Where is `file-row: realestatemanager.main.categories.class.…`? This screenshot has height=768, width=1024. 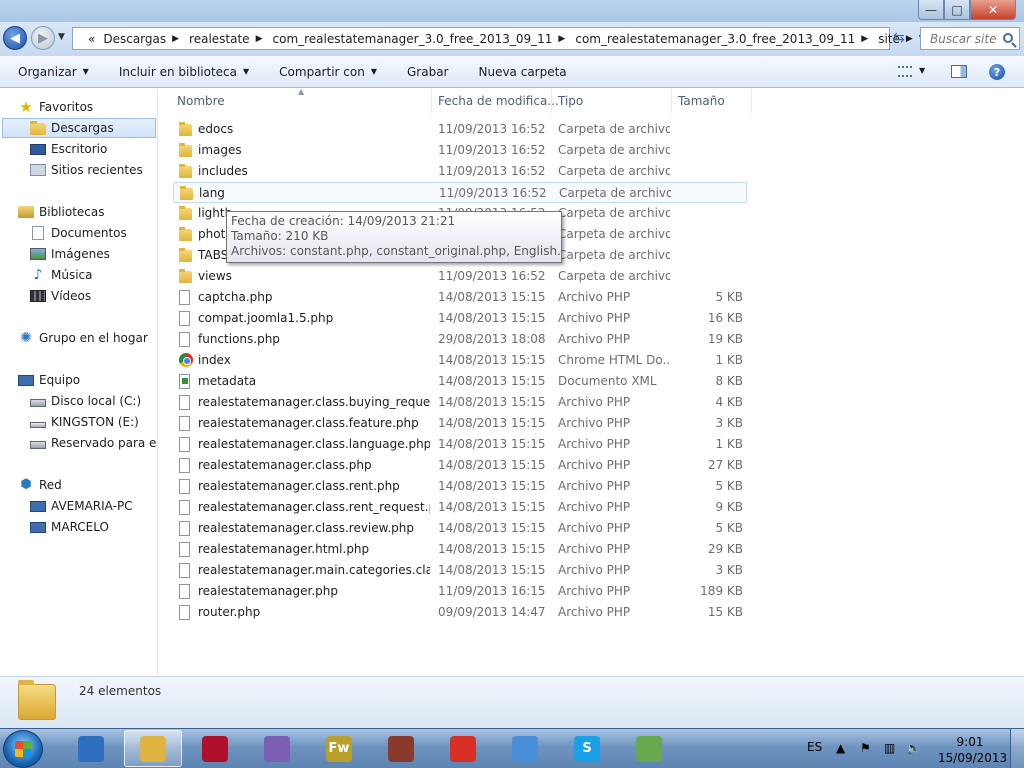 file-row: realestatemanager.main.categories.class.… is located at coordinates (460, 570).